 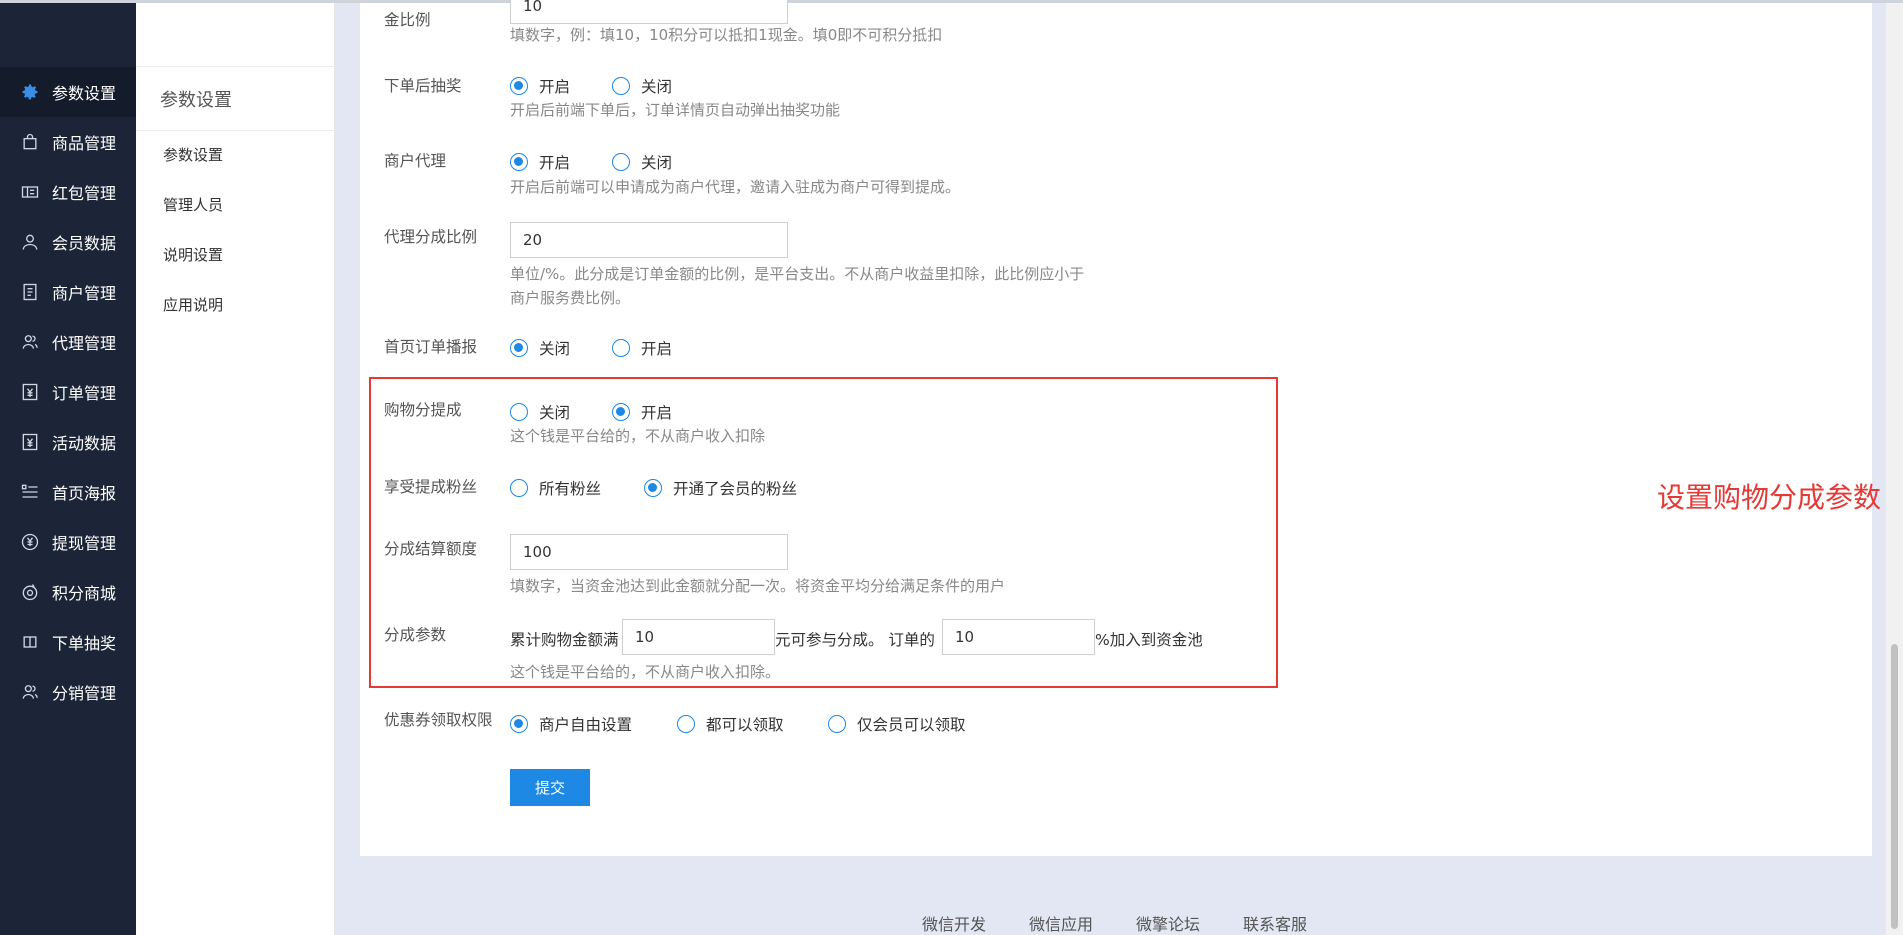 I want to click on sidebar-item-redpacket: 红包管理, so click(x=68, y=192).